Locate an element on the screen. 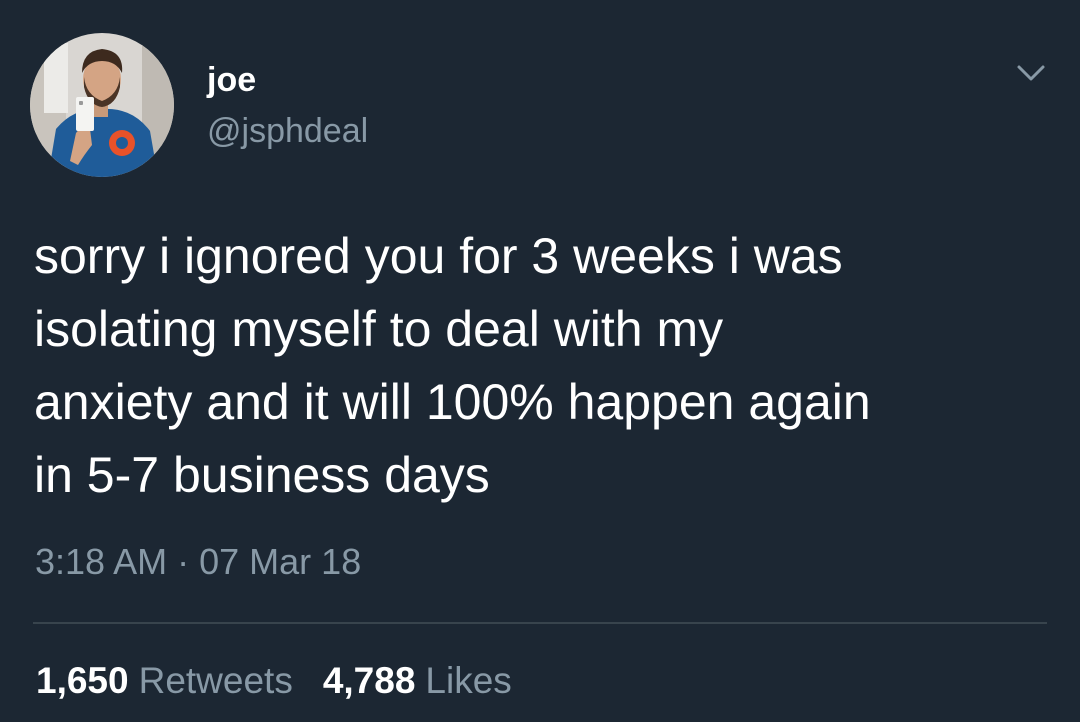  profile-photo is located at coordinates (102, 105).